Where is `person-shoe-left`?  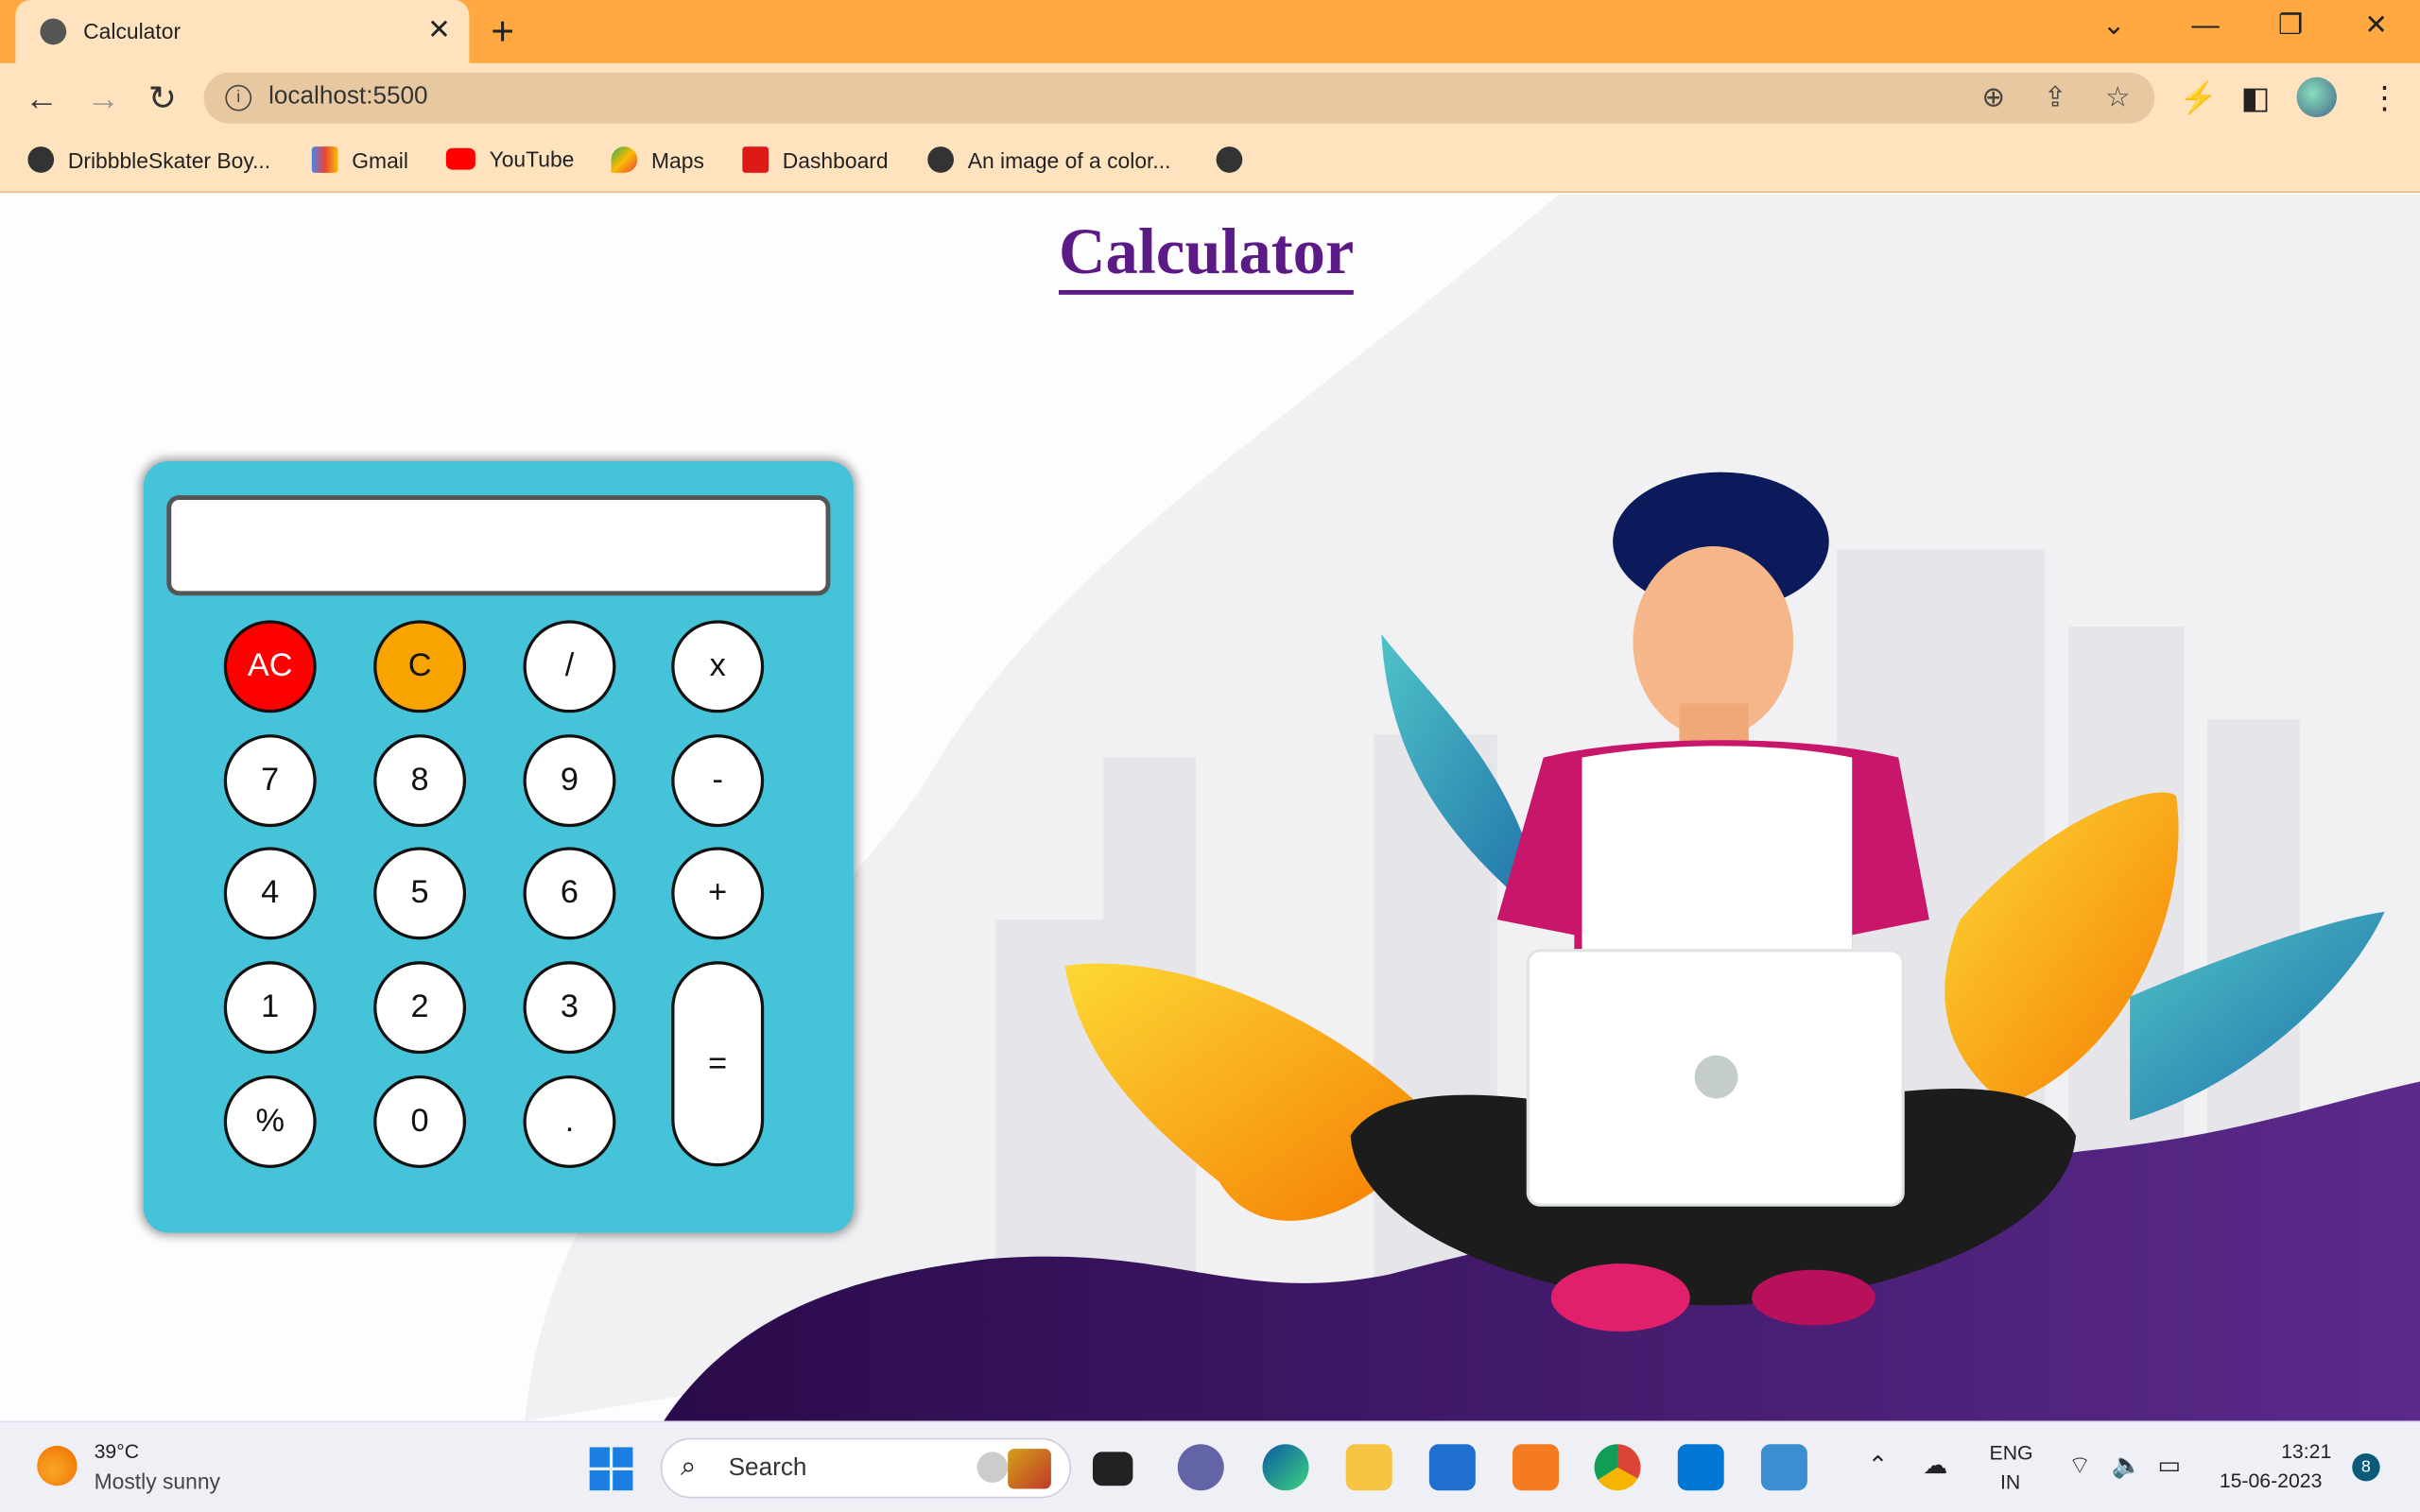
person-shoe-left is located at coordinates (1620, 1297).